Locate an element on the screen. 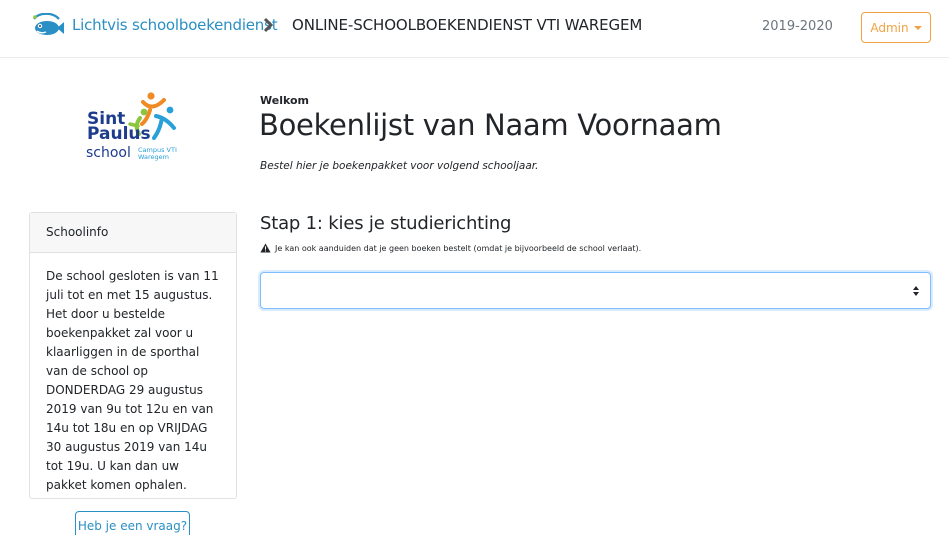 The width and height of the screenshot is (949, 535). schoolinfo-title: Schoolinfo is located at coordinates (133, 233).